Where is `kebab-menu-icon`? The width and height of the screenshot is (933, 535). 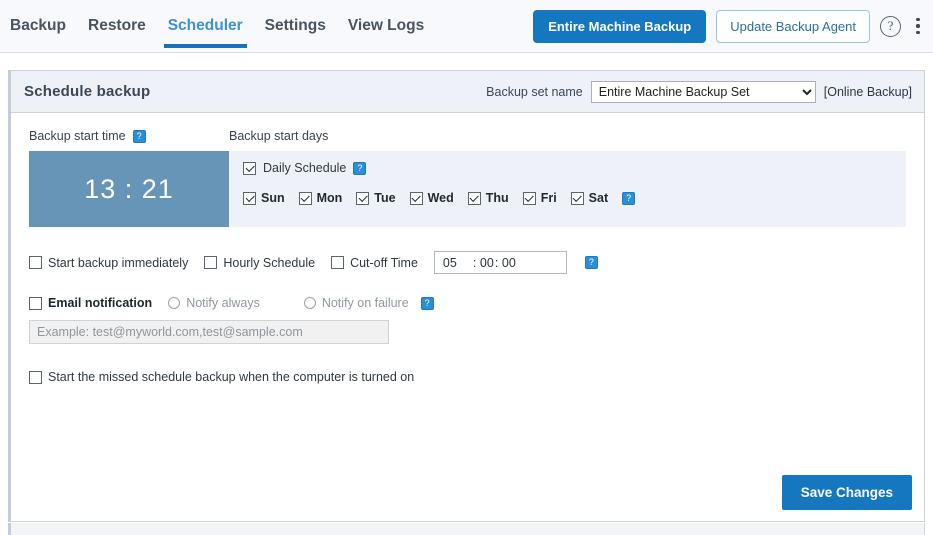
kebab-menu-icon is located at coordinates (918, 26).